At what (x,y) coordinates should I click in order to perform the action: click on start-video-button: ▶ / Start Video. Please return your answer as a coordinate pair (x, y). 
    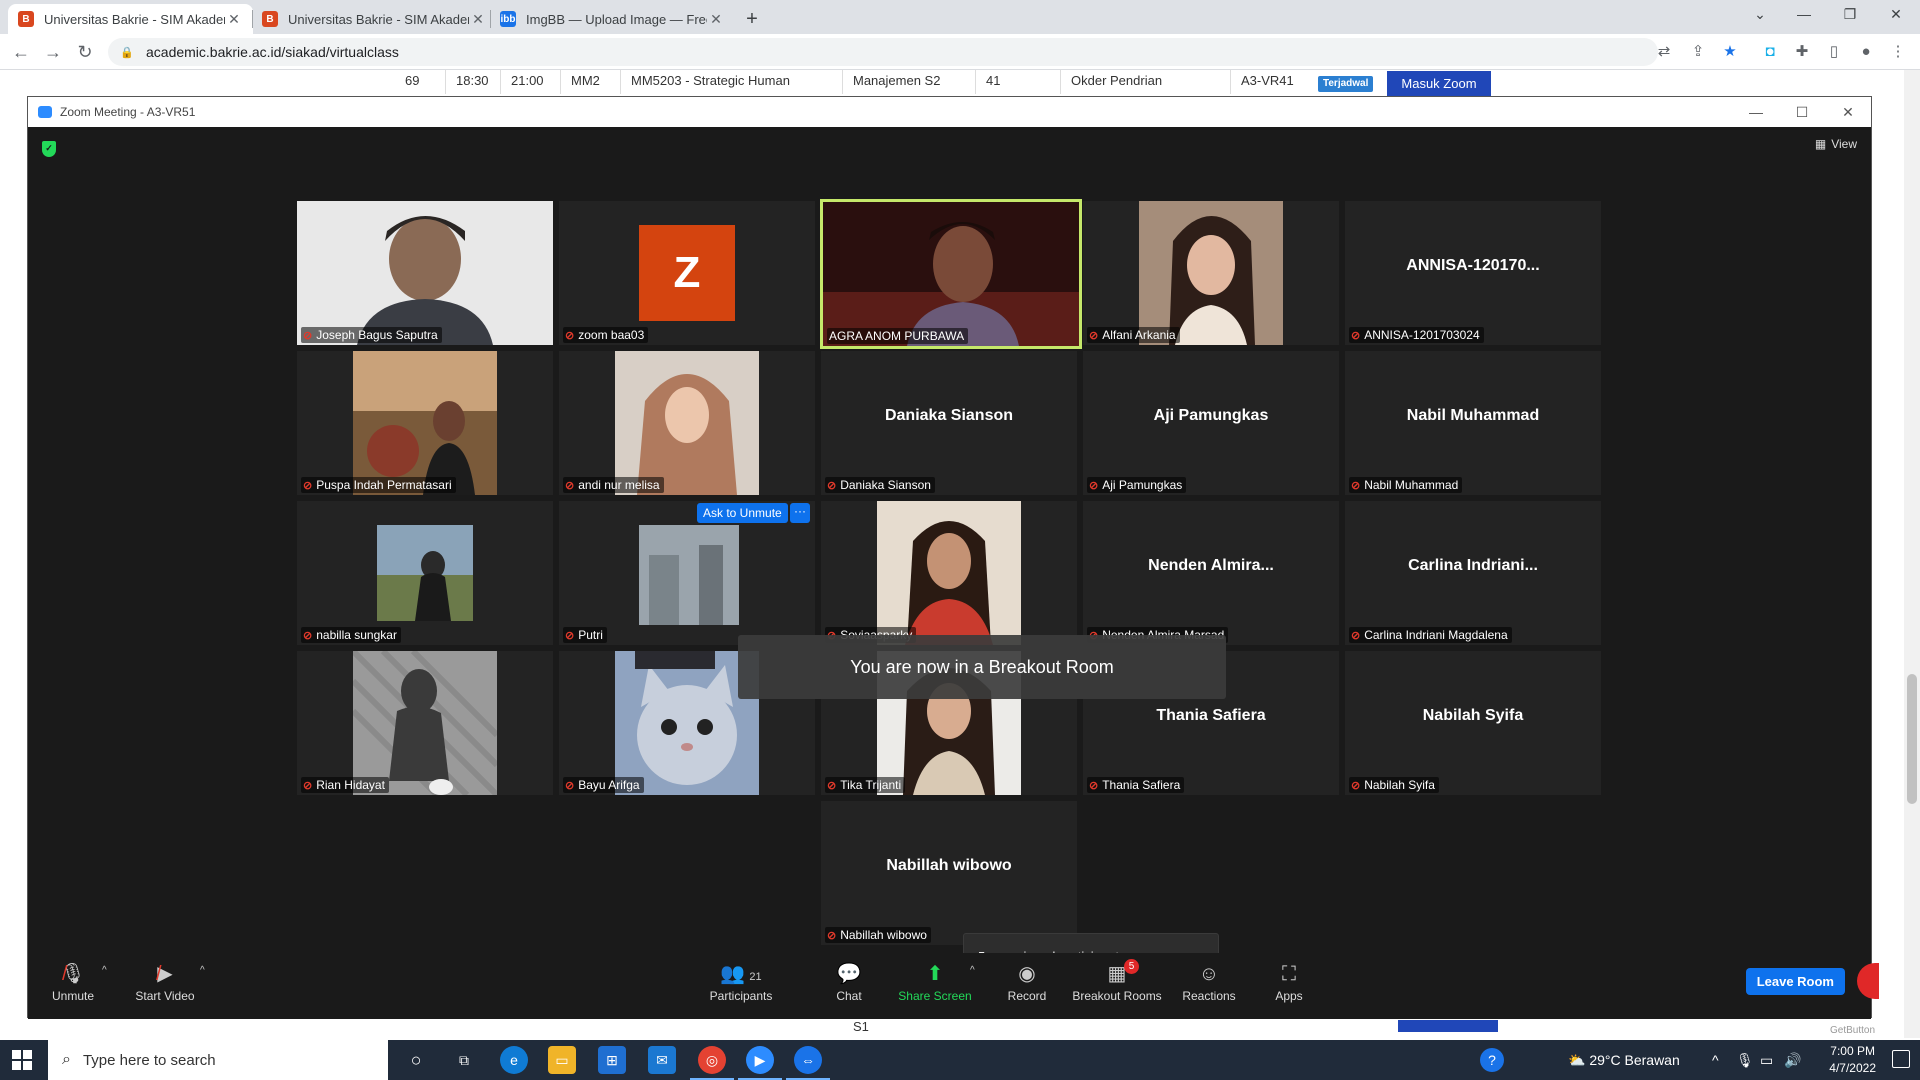
    Looking at the image, I should click on (165, 982).